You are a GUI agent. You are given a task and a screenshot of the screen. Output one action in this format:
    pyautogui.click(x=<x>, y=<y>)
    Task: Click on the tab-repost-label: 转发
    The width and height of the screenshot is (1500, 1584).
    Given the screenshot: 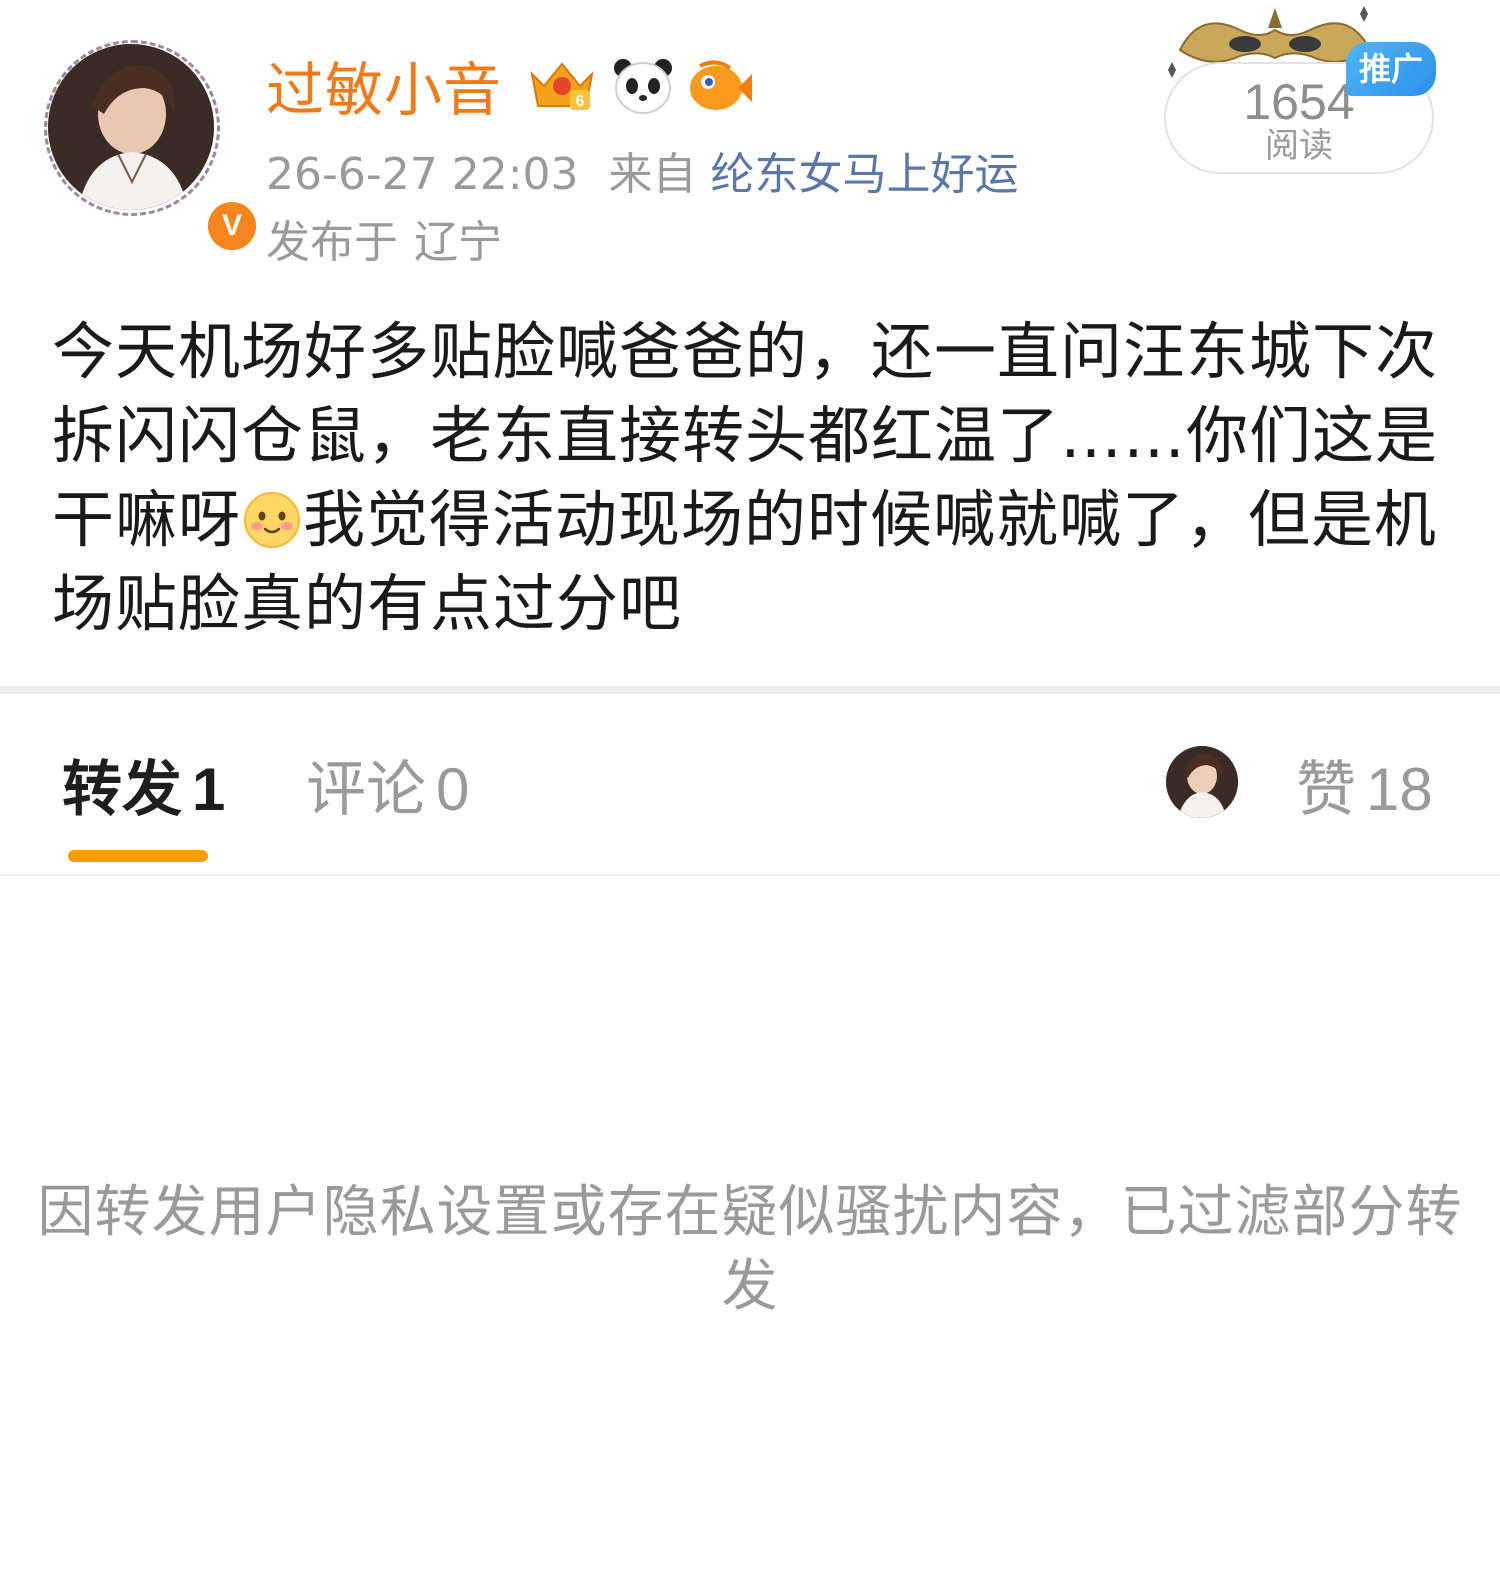 What is the action you would take?
    pyautogui.click(x=122, y=790)
    